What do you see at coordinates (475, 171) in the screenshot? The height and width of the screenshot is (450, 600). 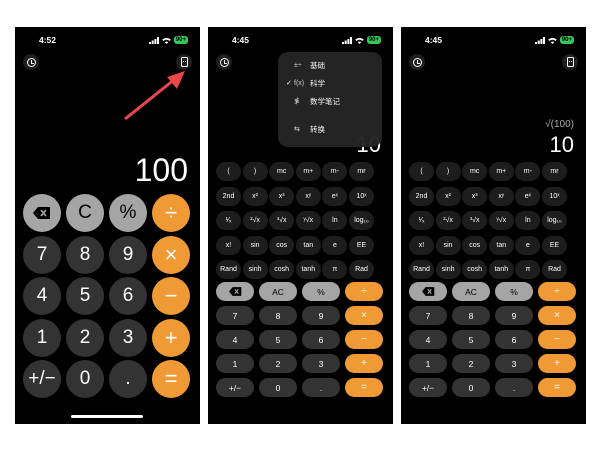 I see `sci-key-mc: mc` at bounding box center [475, 171].